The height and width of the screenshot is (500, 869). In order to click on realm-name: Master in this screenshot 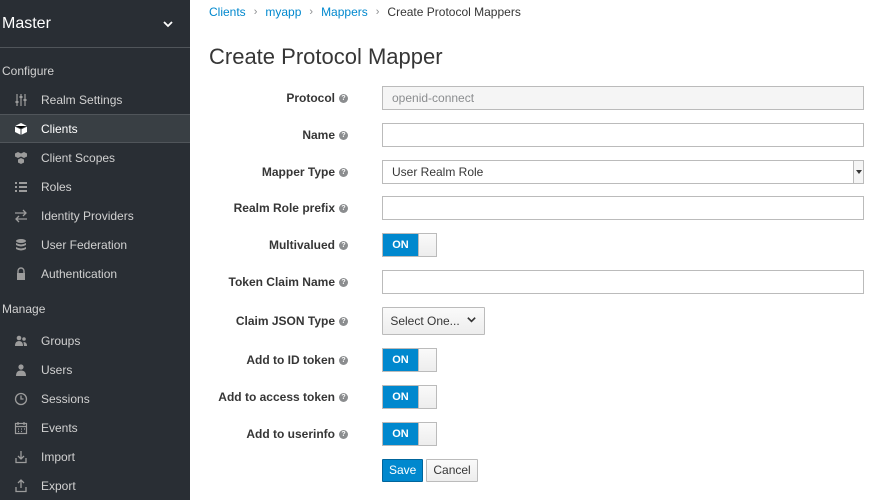, I will do `click(26, 23)`.